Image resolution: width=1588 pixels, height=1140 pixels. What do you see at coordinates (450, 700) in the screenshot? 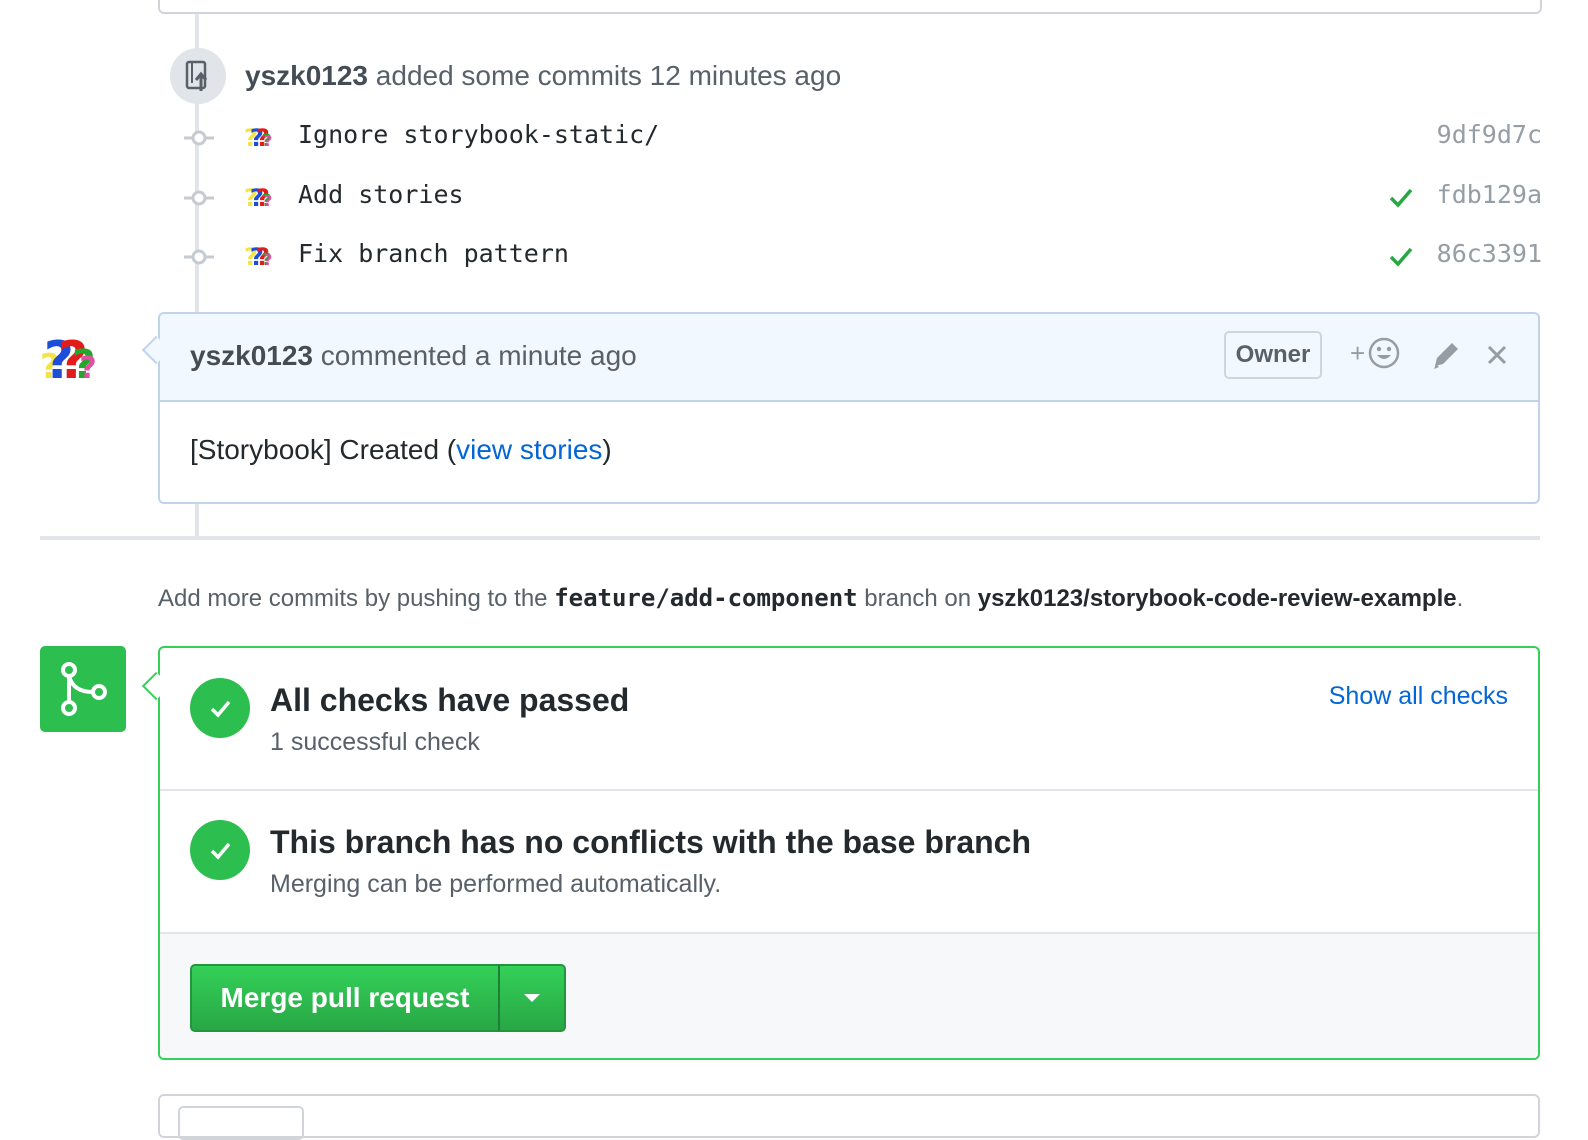
I see `checks-status-title: All checks have passed` at bounding box center [450, 700].